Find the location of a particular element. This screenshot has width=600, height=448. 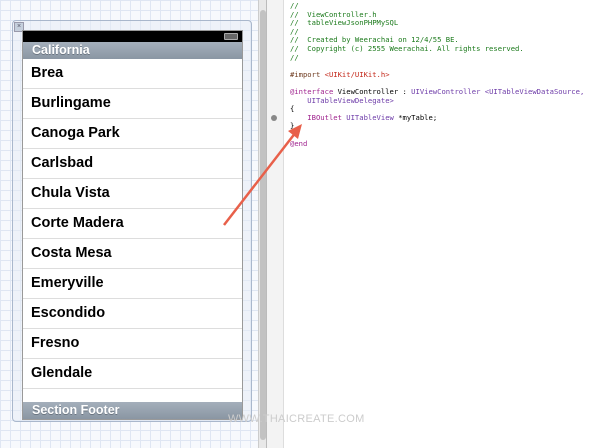

watermark: WWW.THAICREATE.COM is located at coordinates (296, 419).